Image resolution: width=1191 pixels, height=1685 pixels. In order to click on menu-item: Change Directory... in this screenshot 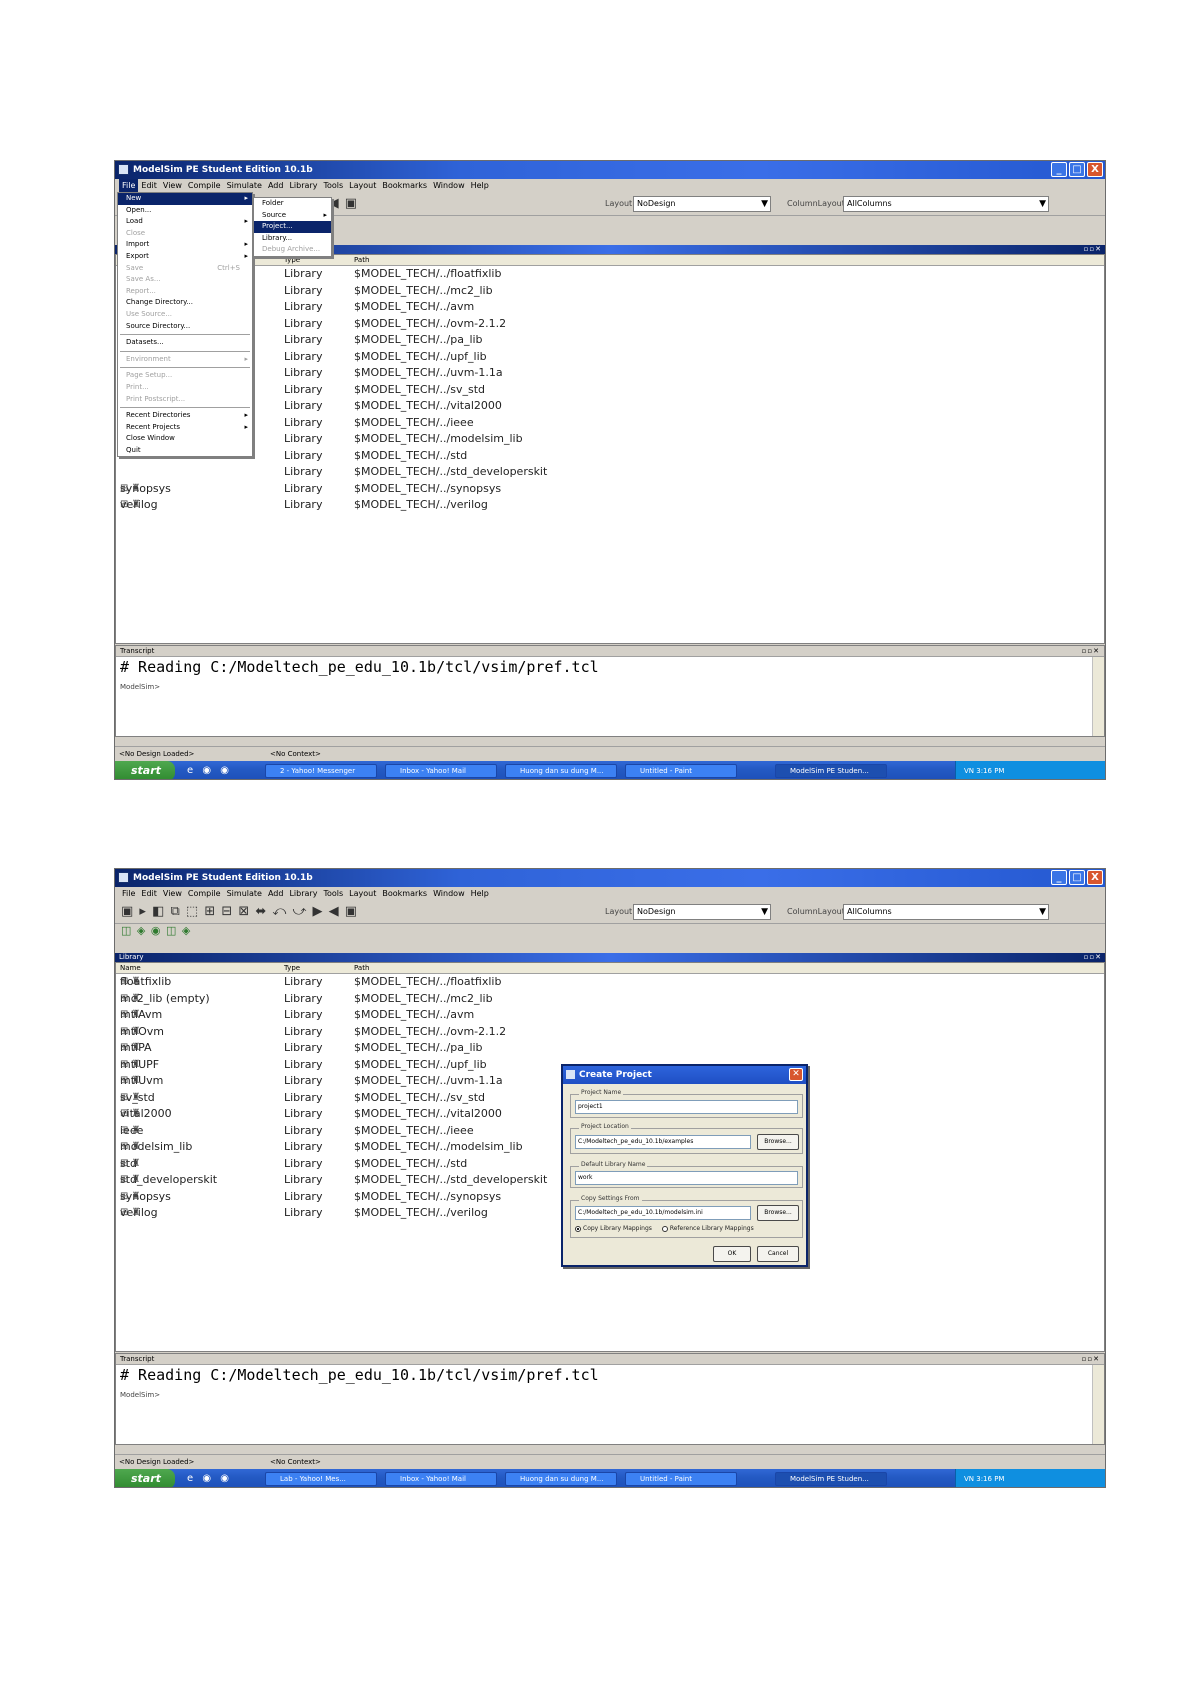, I will do `click(185, 303)`.